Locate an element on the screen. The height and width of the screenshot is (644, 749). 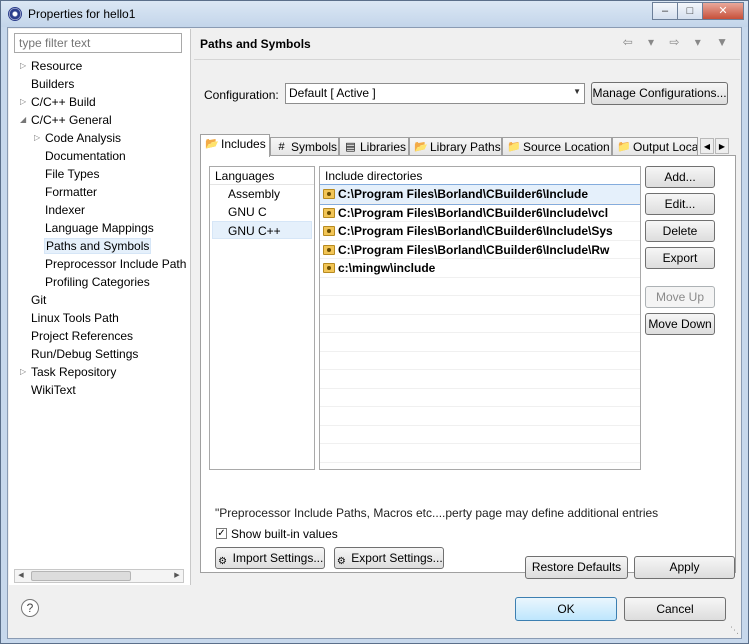
eclipse-icon is located at coordinates (15, 14).